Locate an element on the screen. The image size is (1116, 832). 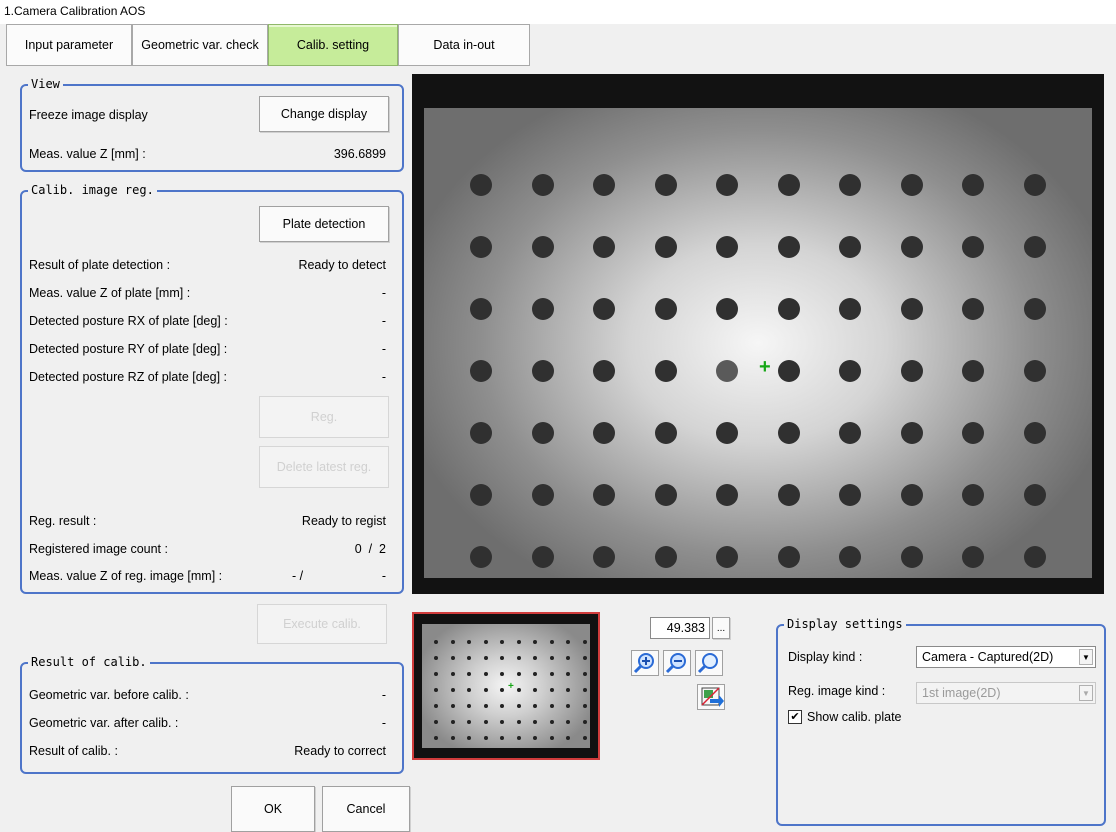
cancel-button: Cancel is located at coordinates (366, 809).